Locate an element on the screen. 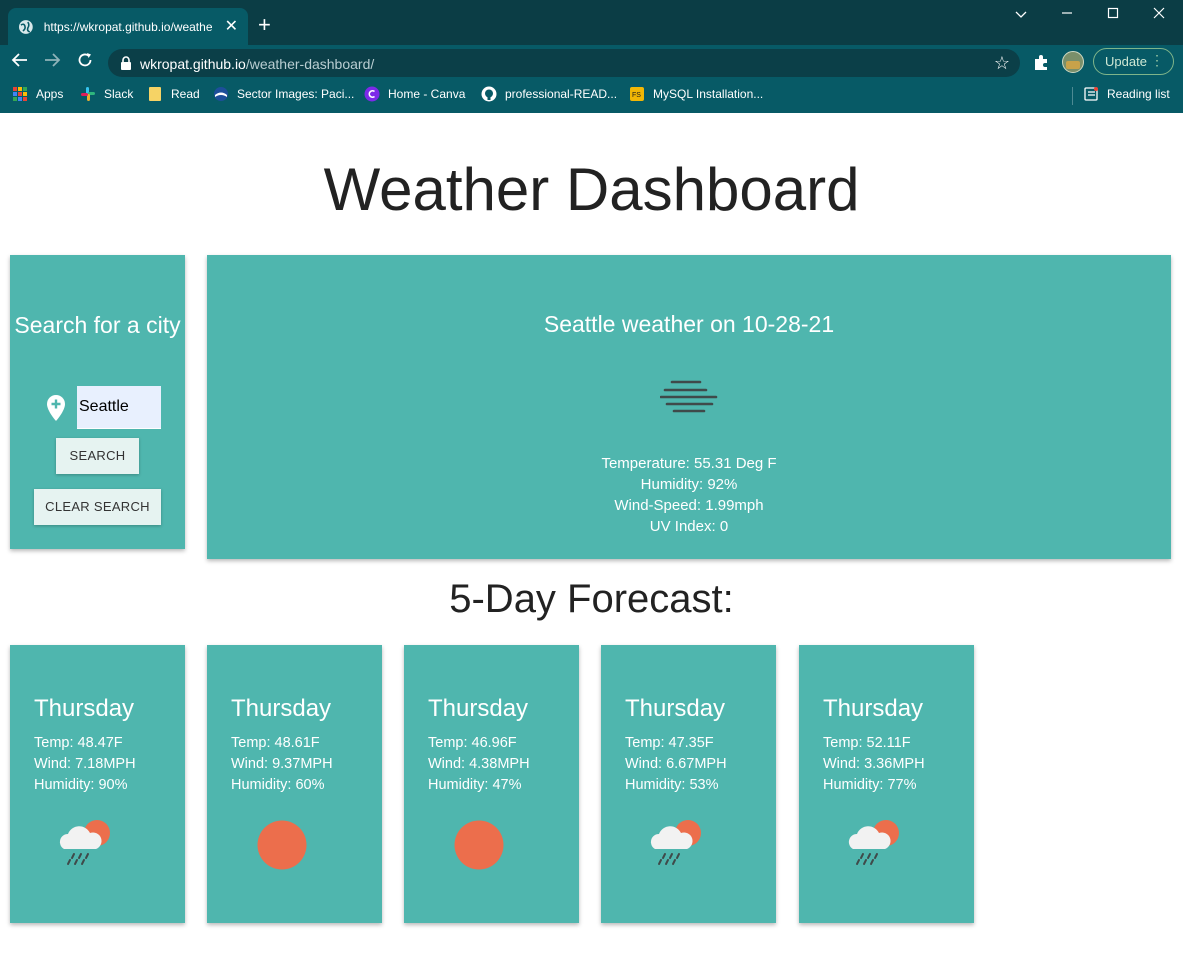  menu-dots-icon: ⋮ is located at coordinates (1157, 60).